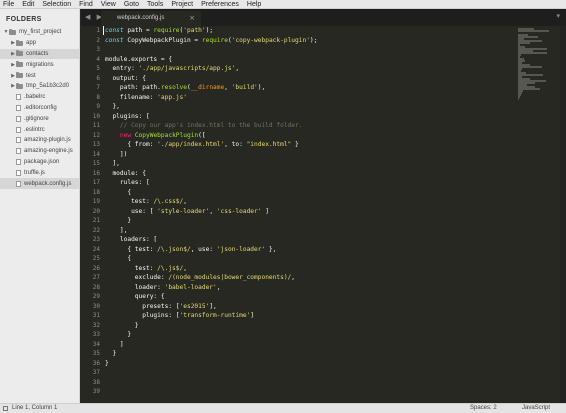 This screenshot has height=413, width=566. Describe the element at coordinates (31, 43) in the screenshot. I see `sidebar-item-label: app` at that location.